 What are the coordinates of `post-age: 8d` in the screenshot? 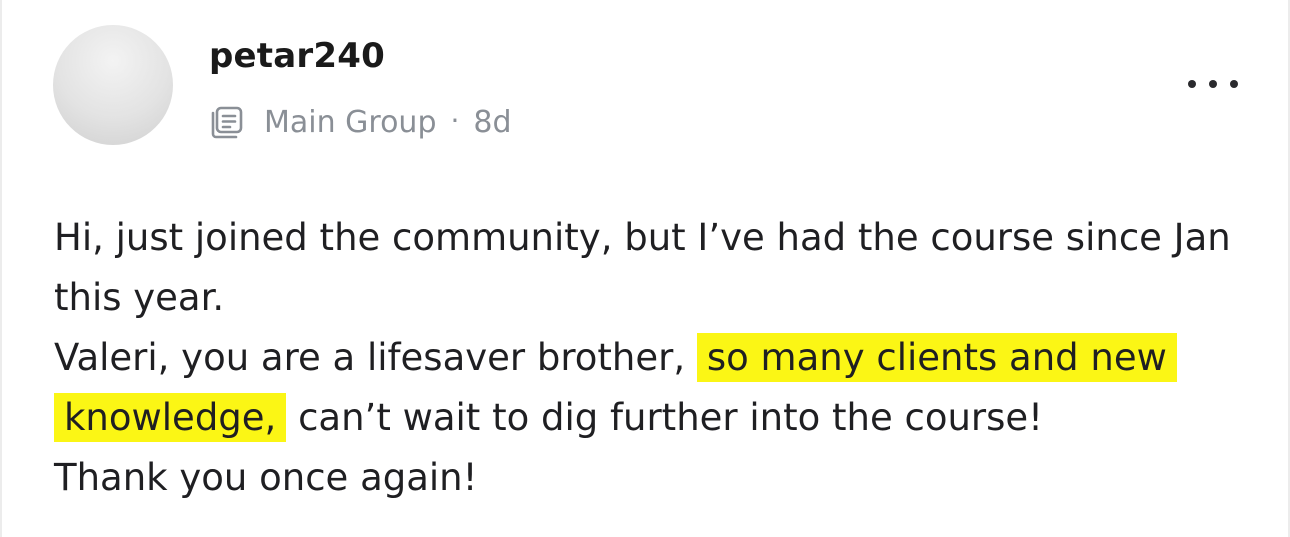 It's located at (492, 122).